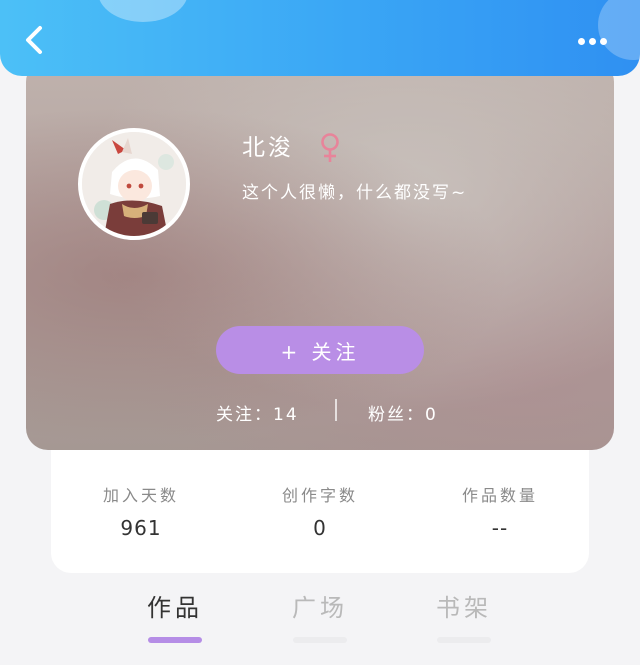  I want to click on tab-bookshelf: 书架, so click(464, 615).